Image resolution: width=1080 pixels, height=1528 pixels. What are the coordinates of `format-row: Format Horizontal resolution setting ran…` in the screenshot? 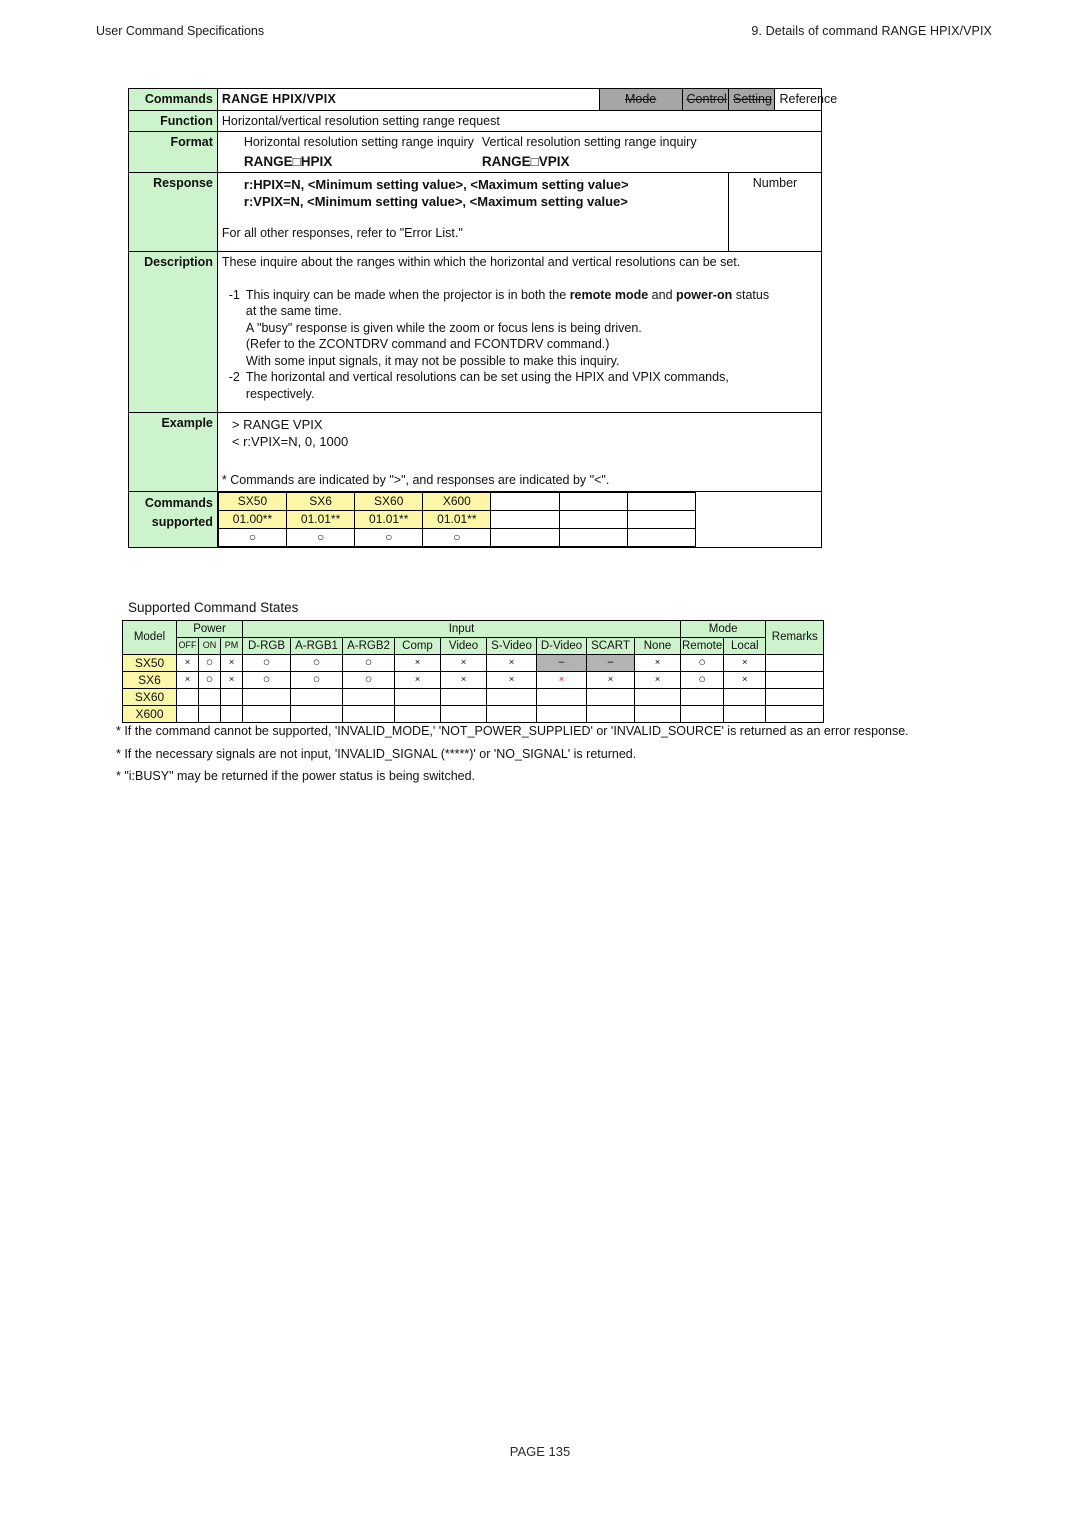 It's located at (475, 152).